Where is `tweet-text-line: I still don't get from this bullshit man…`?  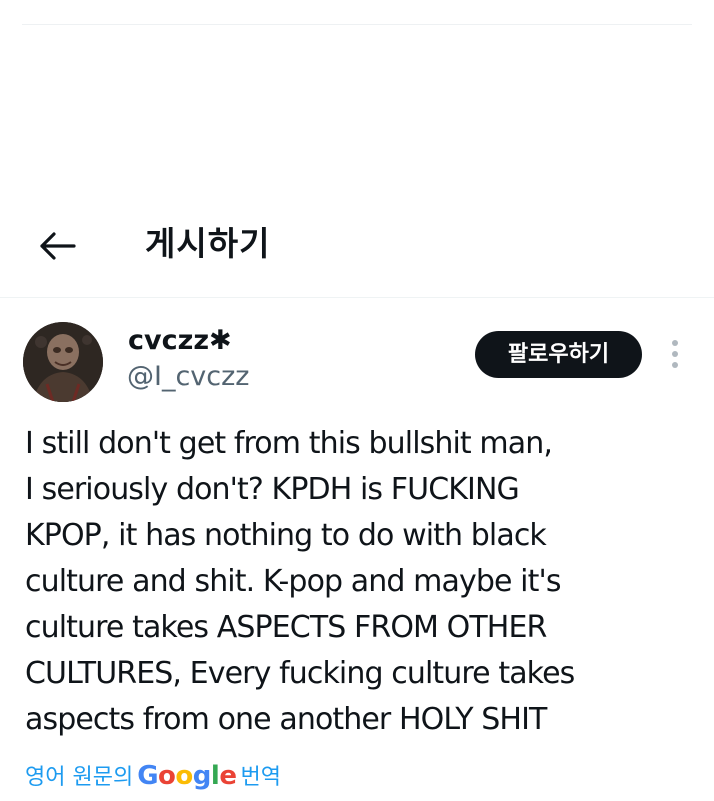
tweet-text-line: I still don't get from this bullshit man… is located at coordinates (289, 443).